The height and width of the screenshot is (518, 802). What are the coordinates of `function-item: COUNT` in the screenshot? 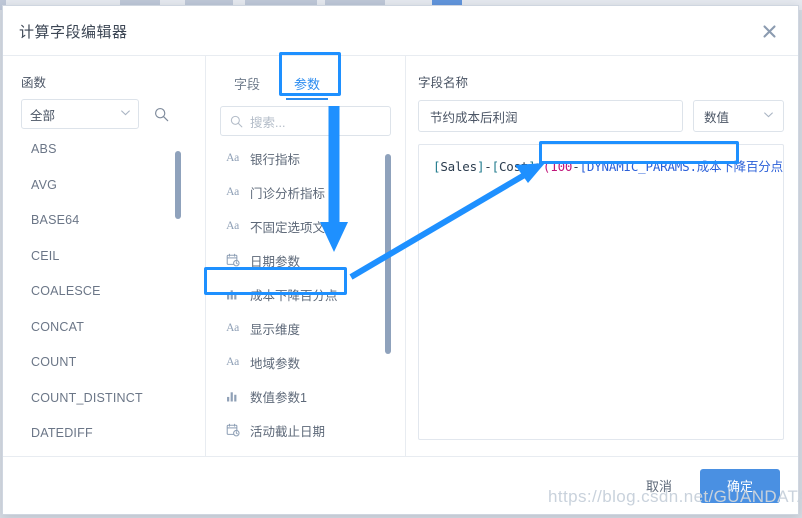 It's located at (118, 362).